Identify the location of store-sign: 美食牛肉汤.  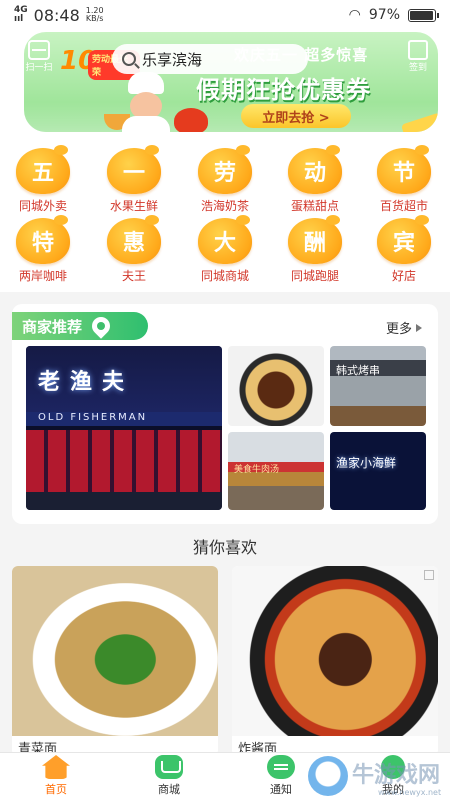
(257, 470).